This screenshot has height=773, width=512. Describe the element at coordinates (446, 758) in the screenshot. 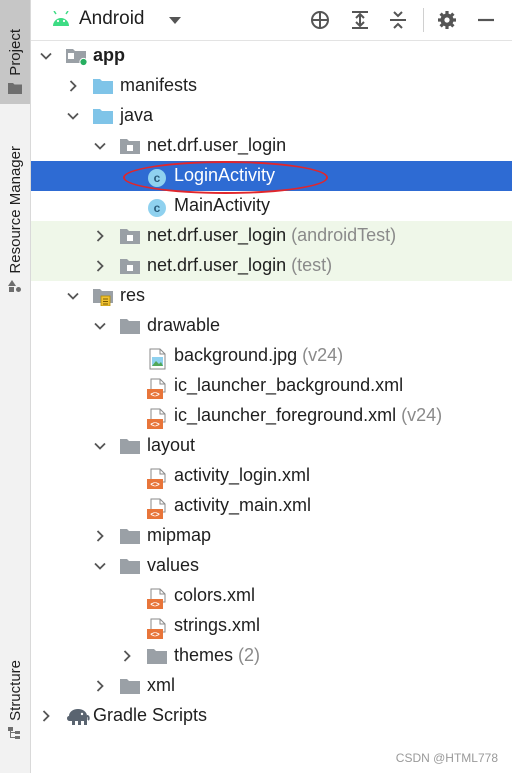

I see `watermark: CSDN @HTML778` at that location.